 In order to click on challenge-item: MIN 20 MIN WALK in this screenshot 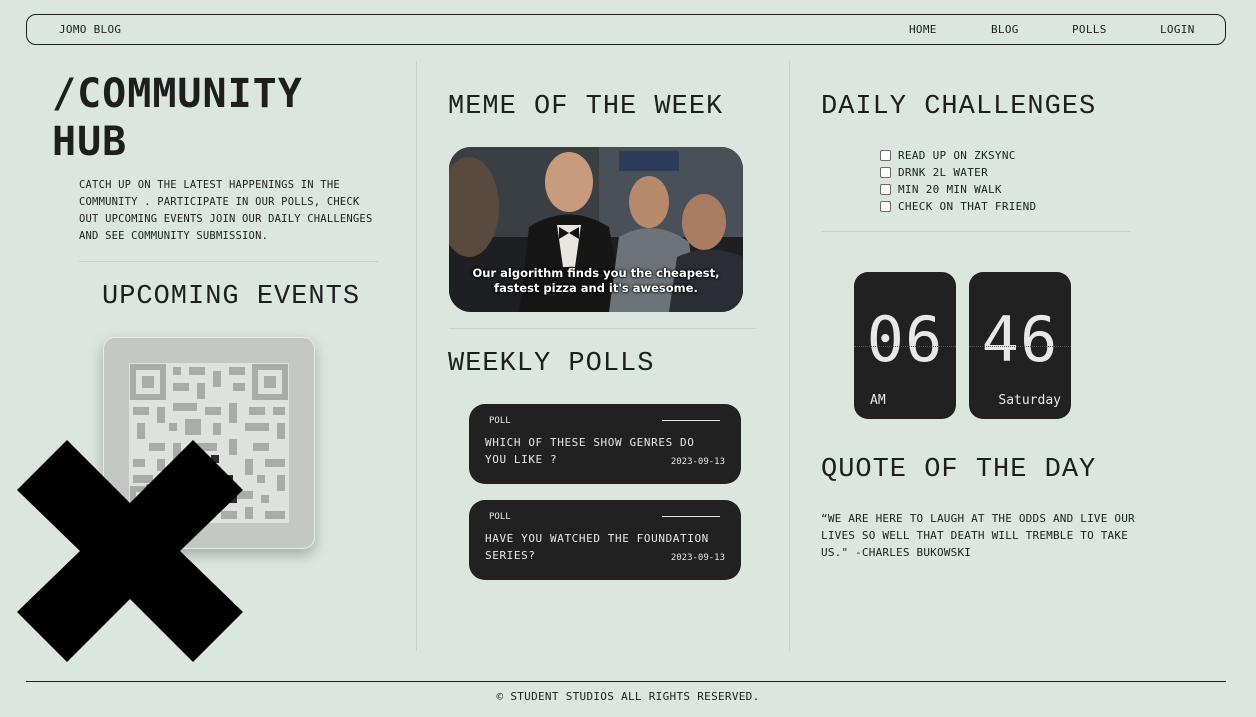, I will do `click(958, 189)`.